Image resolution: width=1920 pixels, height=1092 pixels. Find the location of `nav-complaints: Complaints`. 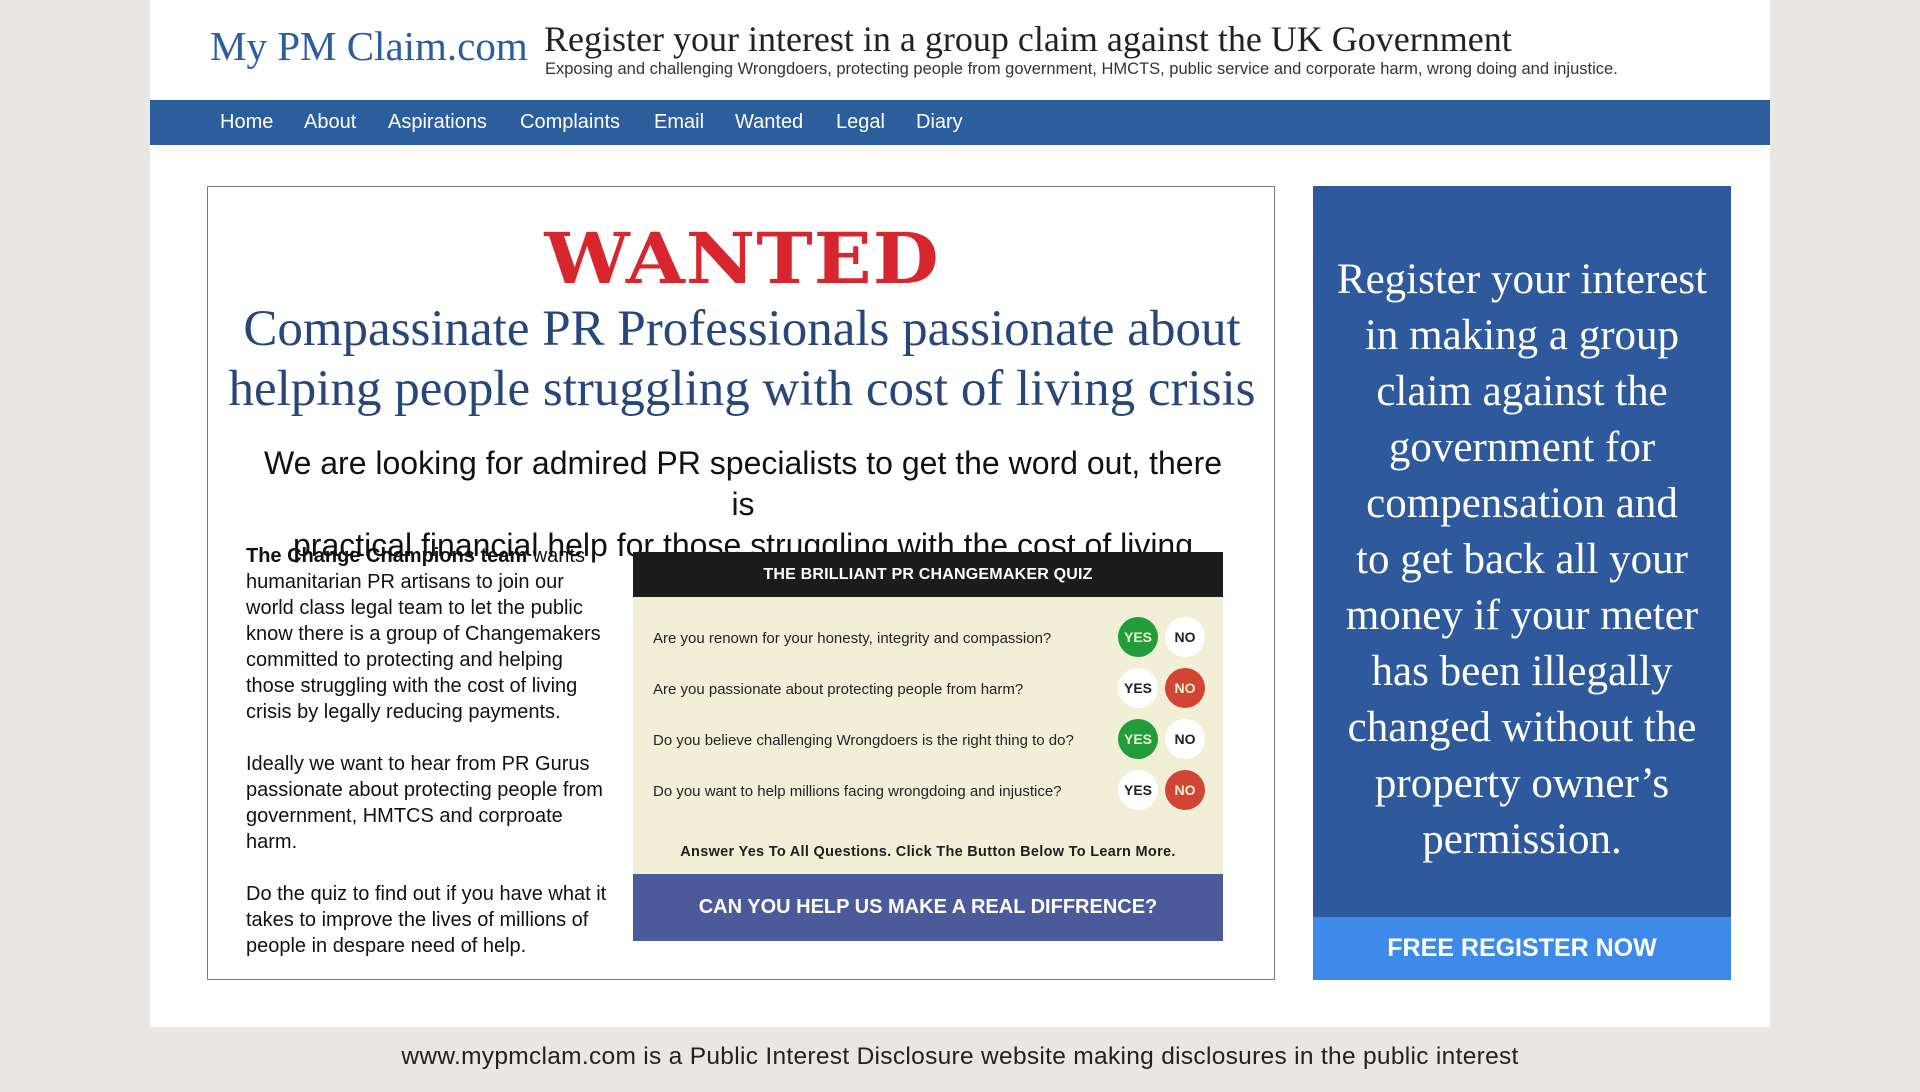

nav-complaints: Complaints is located at coordinates (570, 122).